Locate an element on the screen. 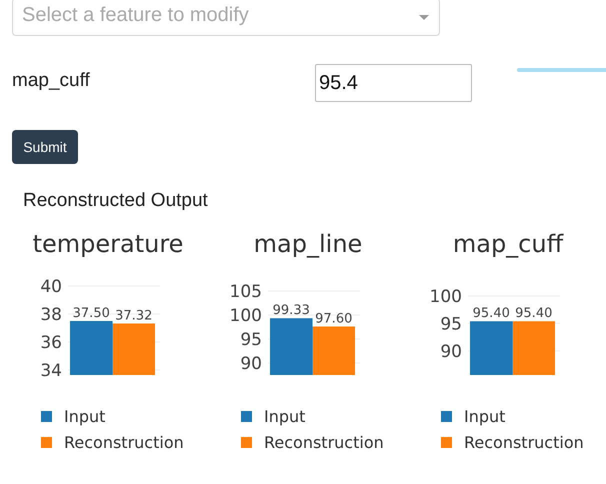 The height and width of the screenshot is (484, 606). value-input-field: 95.4 is located at coordinates (393, 83).